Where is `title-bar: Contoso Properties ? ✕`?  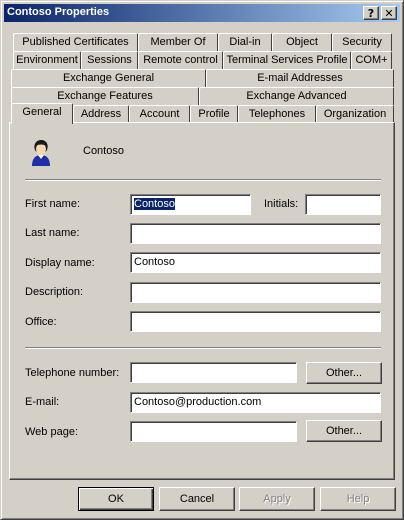
title-bar: Contoso Properties ? ✕ is located at coordinates (202, 13).